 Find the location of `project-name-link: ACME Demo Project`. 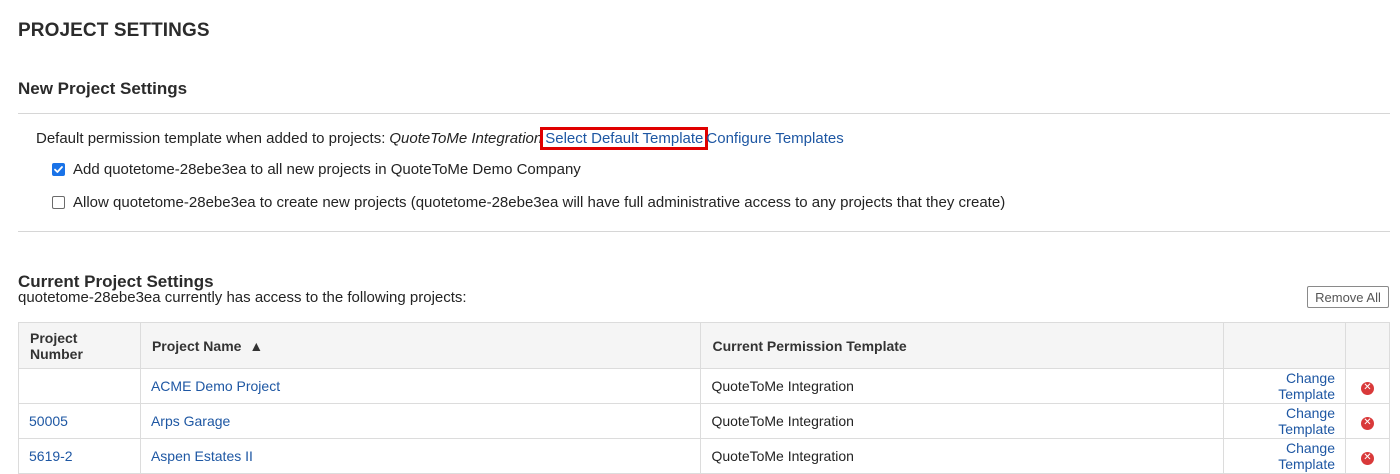

project-name-link: ACME Demo Project is located at coordinates (215, 386).